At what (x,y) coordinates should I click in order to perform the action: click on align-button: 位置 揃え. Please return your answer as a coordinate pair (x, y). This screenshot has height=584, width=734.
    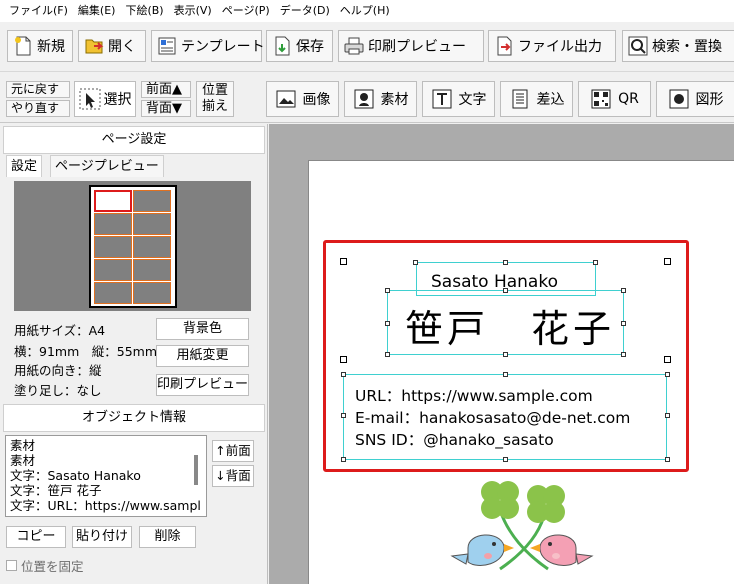
    Looking at the image, I should click on (215, 99).